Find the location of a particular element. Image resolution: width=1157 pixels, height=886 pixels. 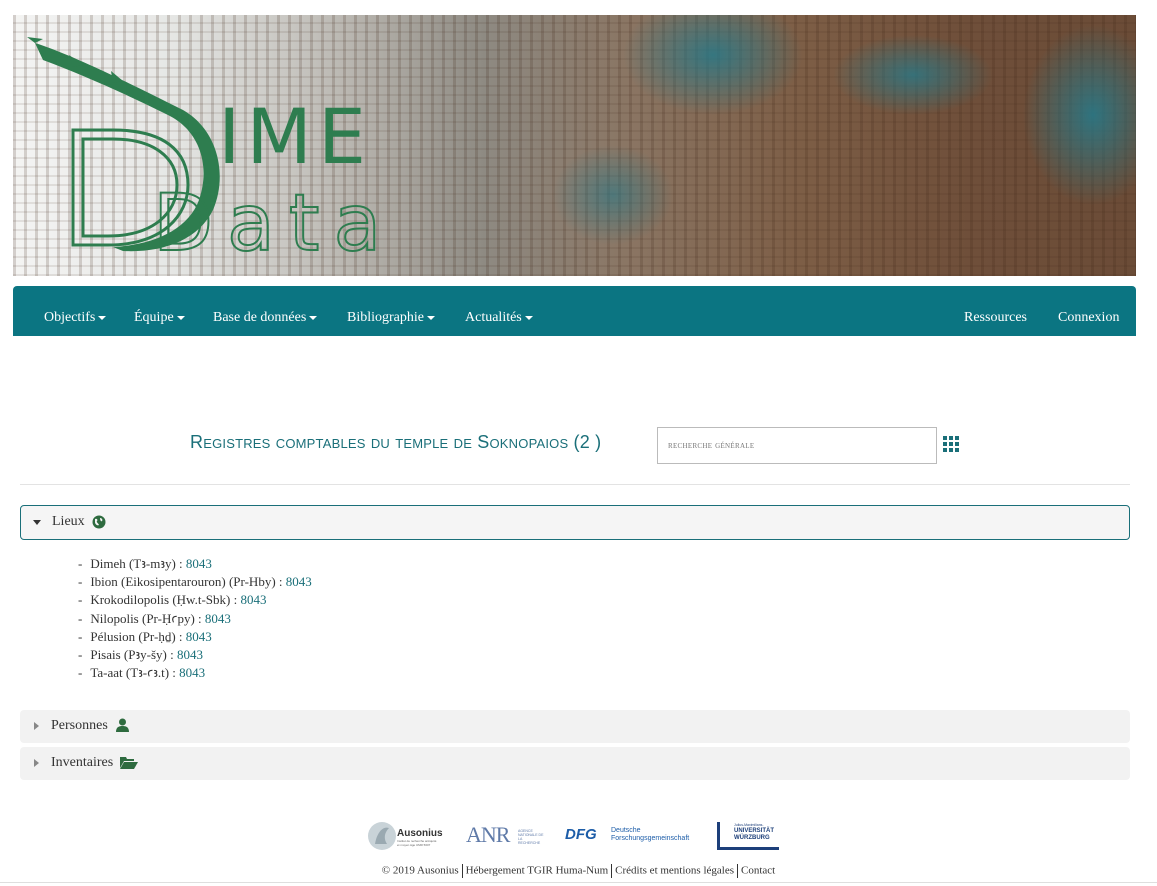

panel-personnes: Personnes is located at coordinates (575, 726).